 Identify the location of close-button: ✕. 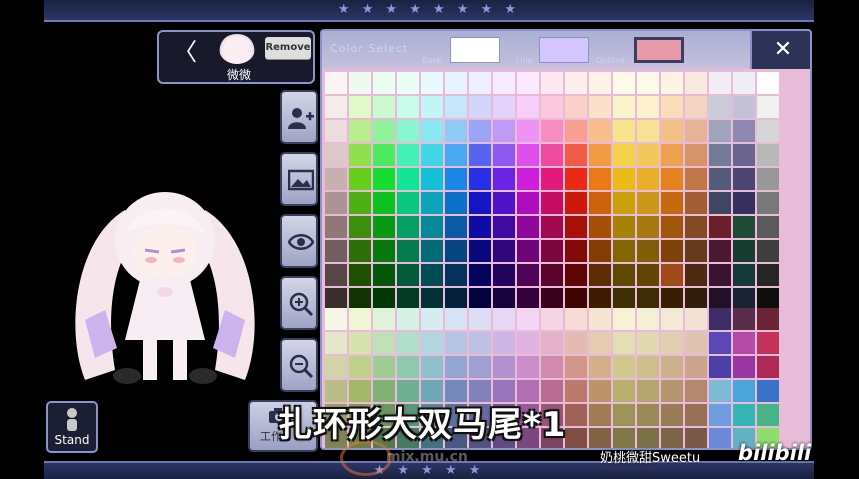
(780, 50).